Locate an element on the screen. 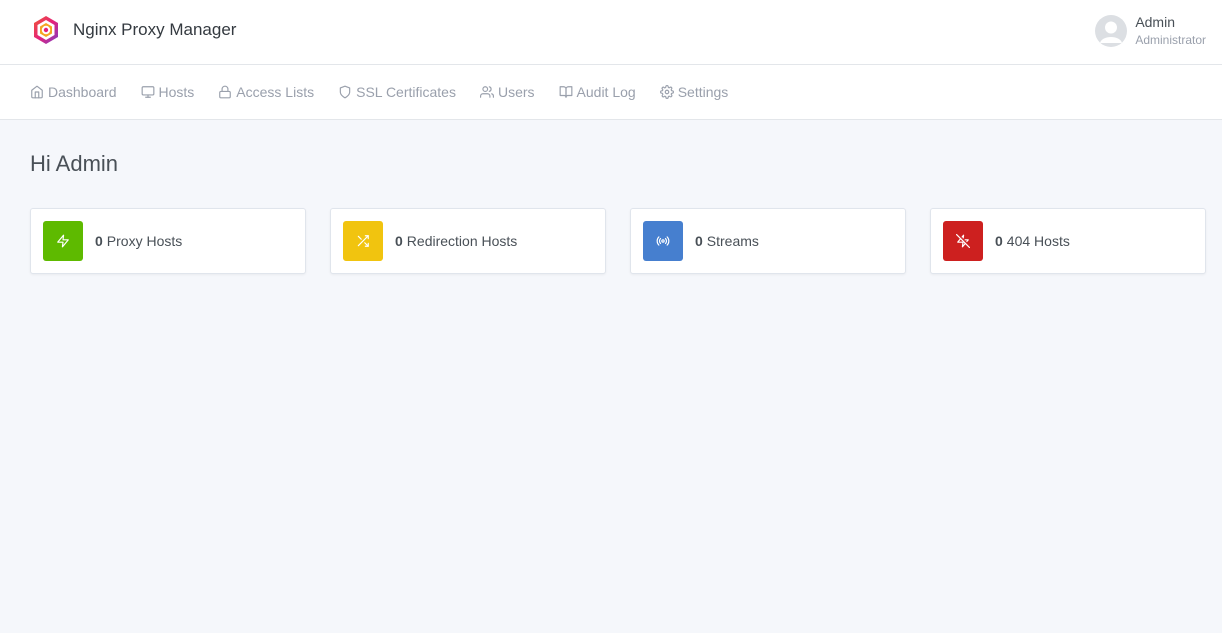 Image resolution: width=1222 pixels, height=633 pixels. nav-item-access-lists: Access Lists is located at coordinates (266, 92).